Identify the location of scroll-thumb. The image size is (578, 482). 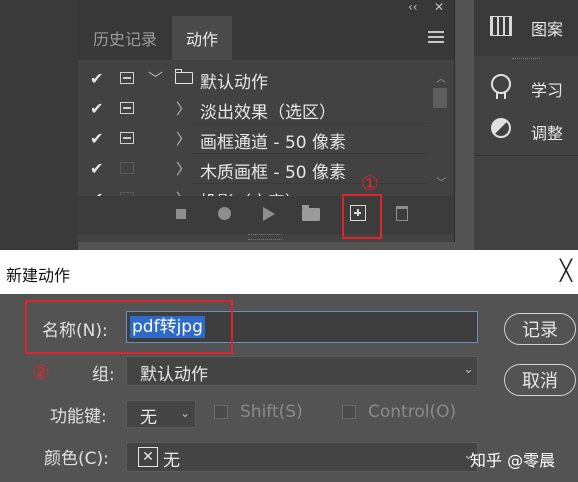
(440, 98).